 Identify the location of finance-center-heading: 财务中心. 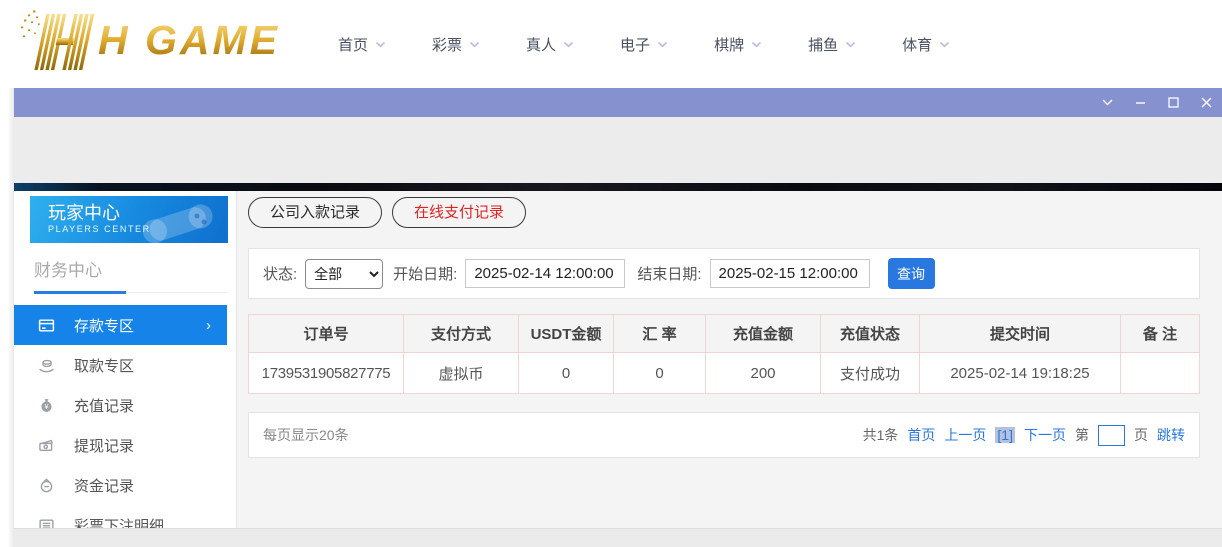
(131, 275).